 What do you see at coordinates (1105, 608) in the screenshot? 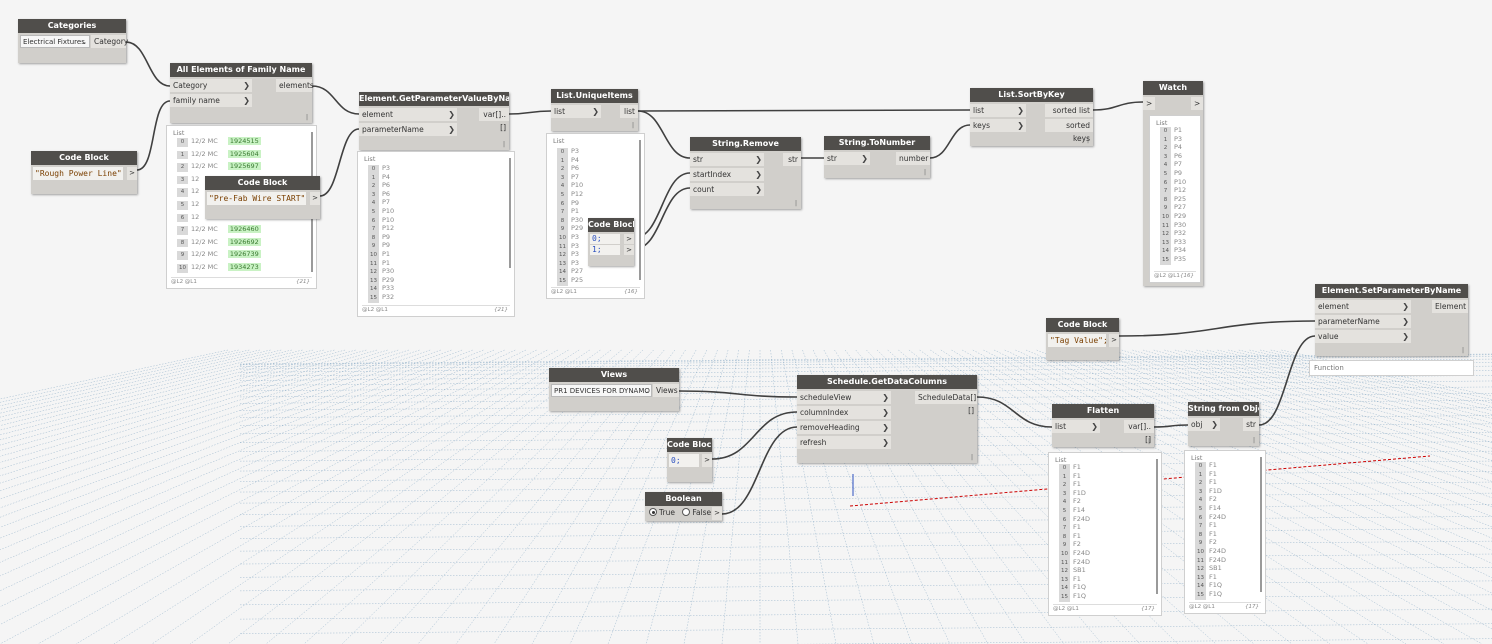
I see `preview-footer: @L2 @L1 {17}` at bounding box center [1105, 608].